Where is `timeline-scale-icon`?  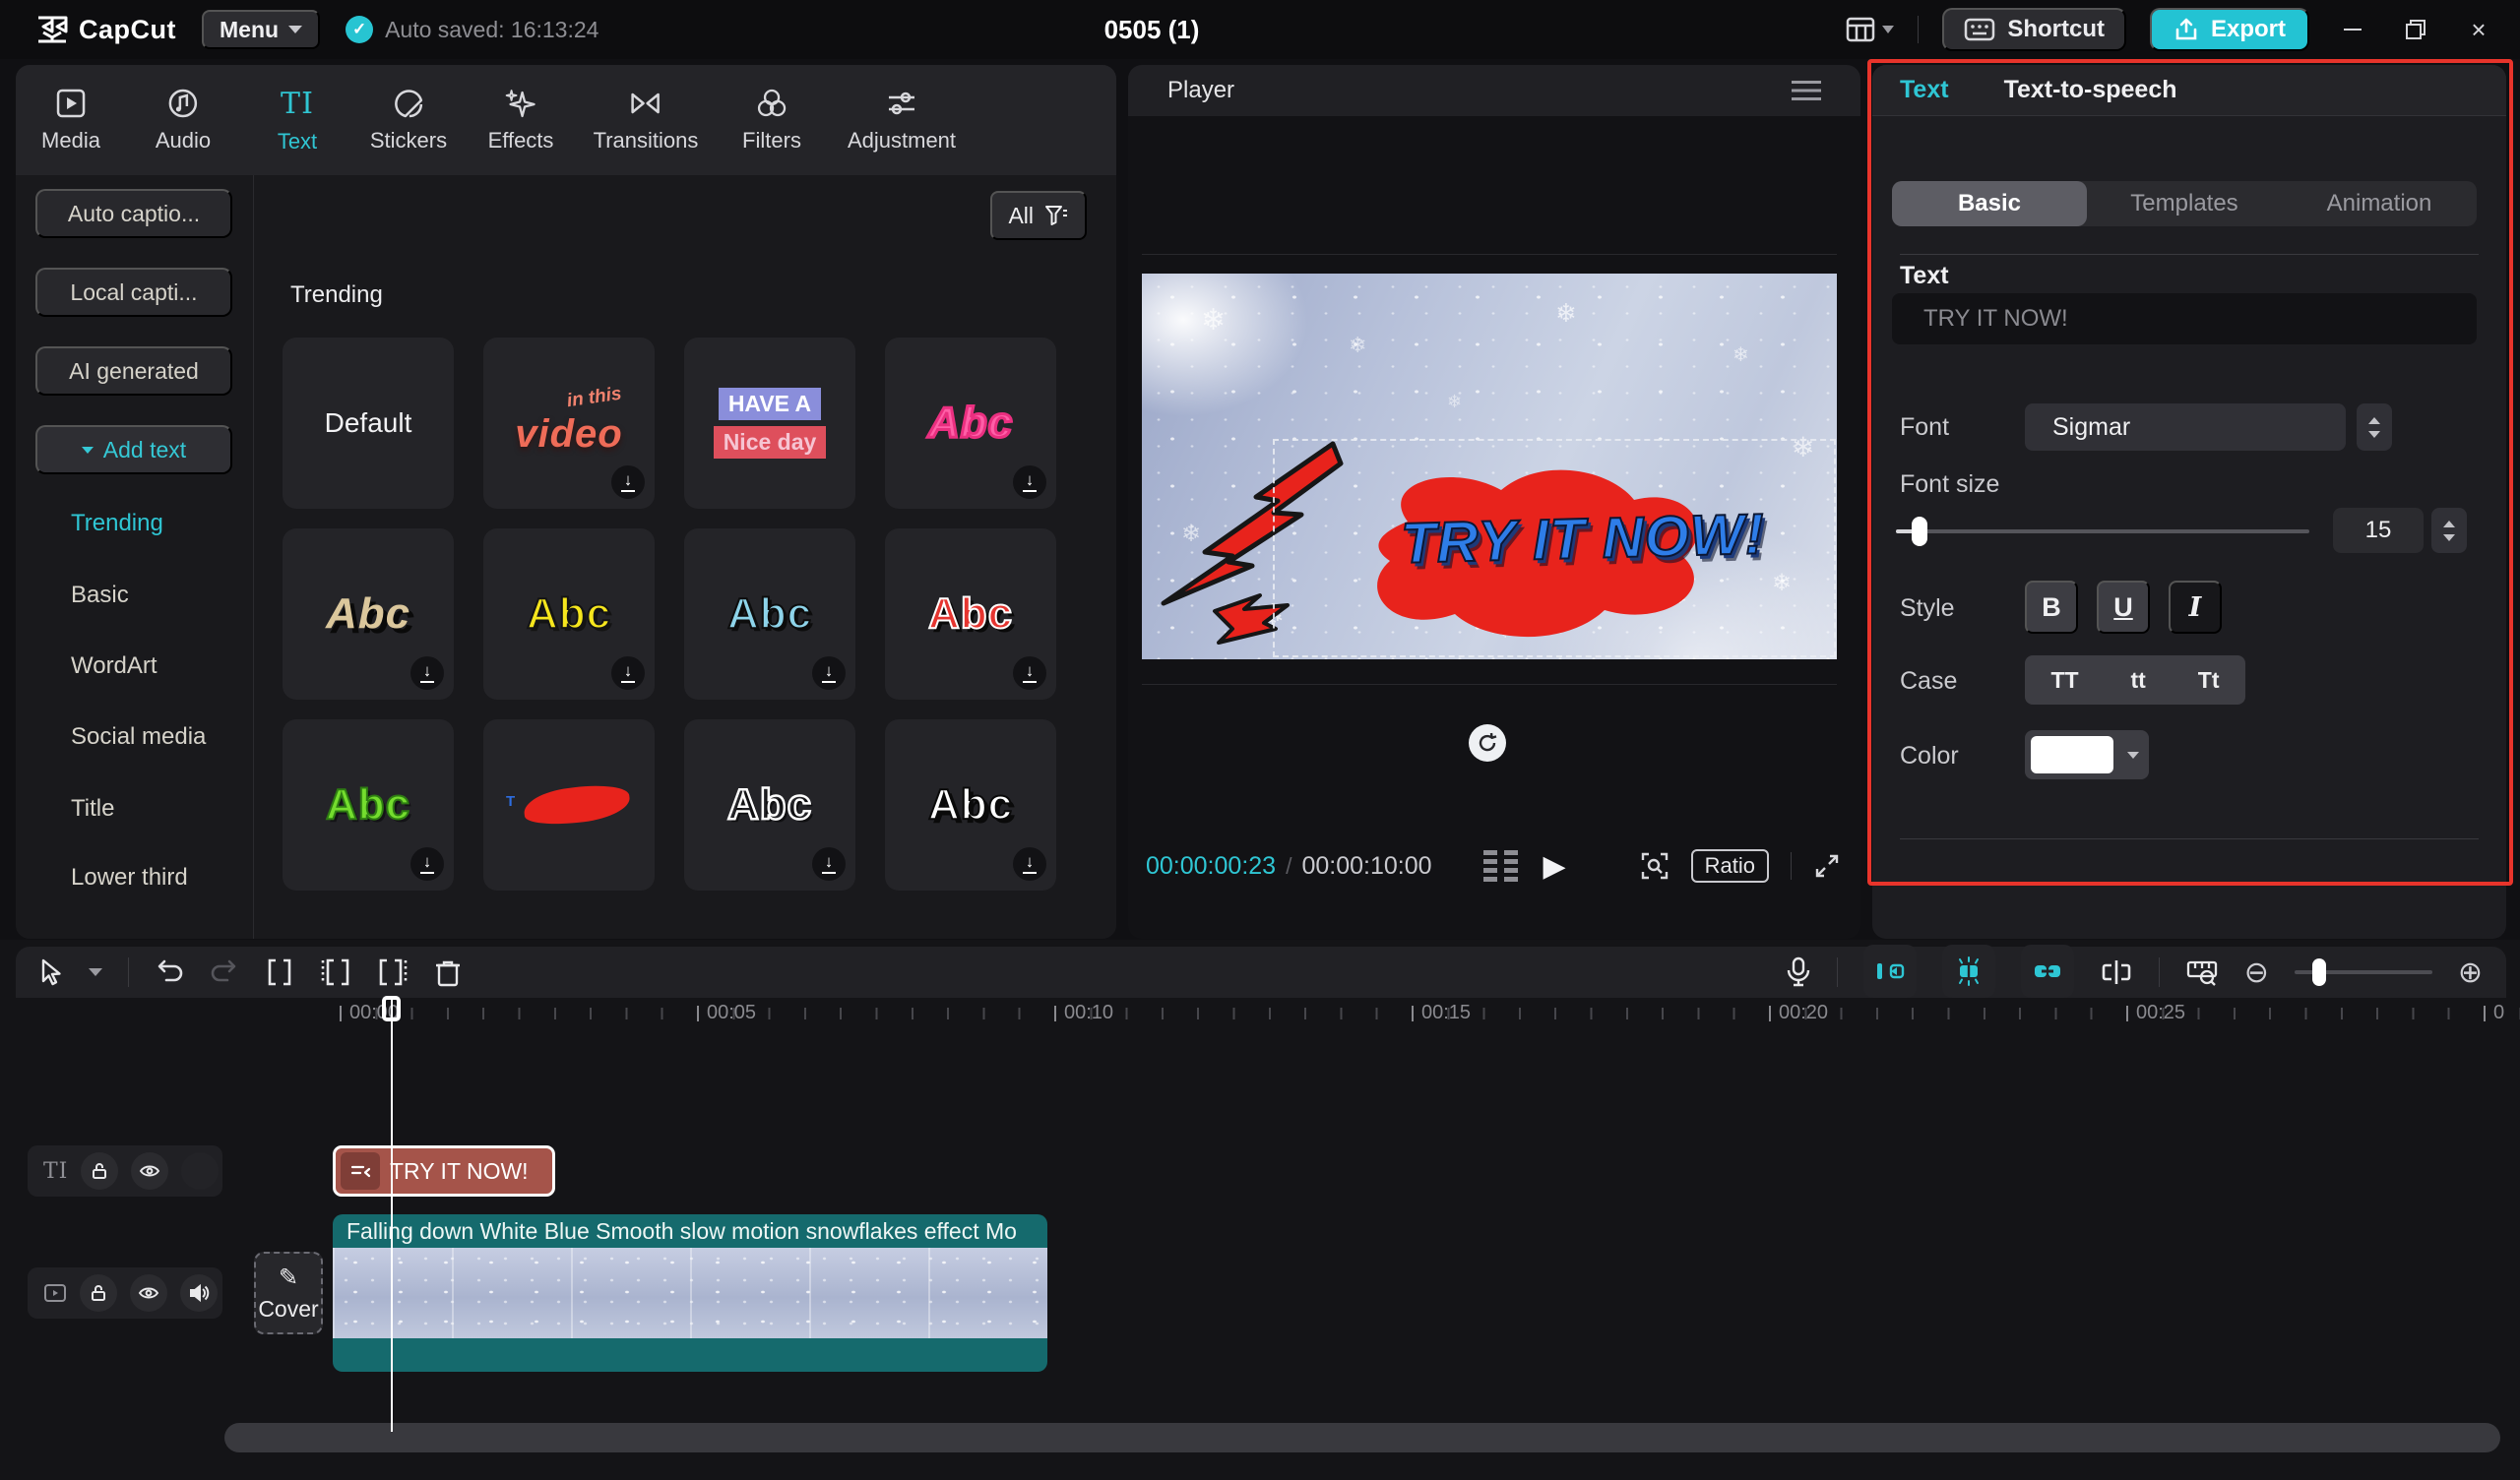
timeline-scale-icon is located at coordinates (2202, 972).